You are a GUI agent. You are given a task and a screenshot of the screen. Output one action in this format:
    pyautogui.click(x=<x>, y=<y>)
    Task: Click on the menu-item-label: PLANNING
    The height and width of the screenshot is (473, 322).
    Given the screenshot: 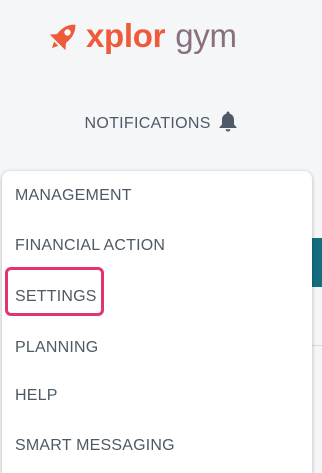 What is the action you would take?
    pyautogui.click(x=57, y=347)
    